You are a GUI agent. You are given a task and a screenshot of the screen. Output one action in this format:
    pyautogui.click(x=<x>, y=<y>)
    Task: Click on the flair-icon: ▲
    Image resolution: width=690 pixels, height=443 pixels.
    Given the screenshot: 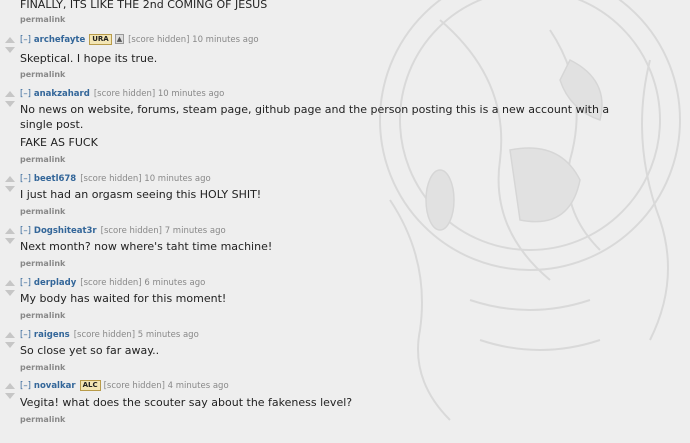 What is the action you would take?
    pyautogui.click(x=119, y=39)
    